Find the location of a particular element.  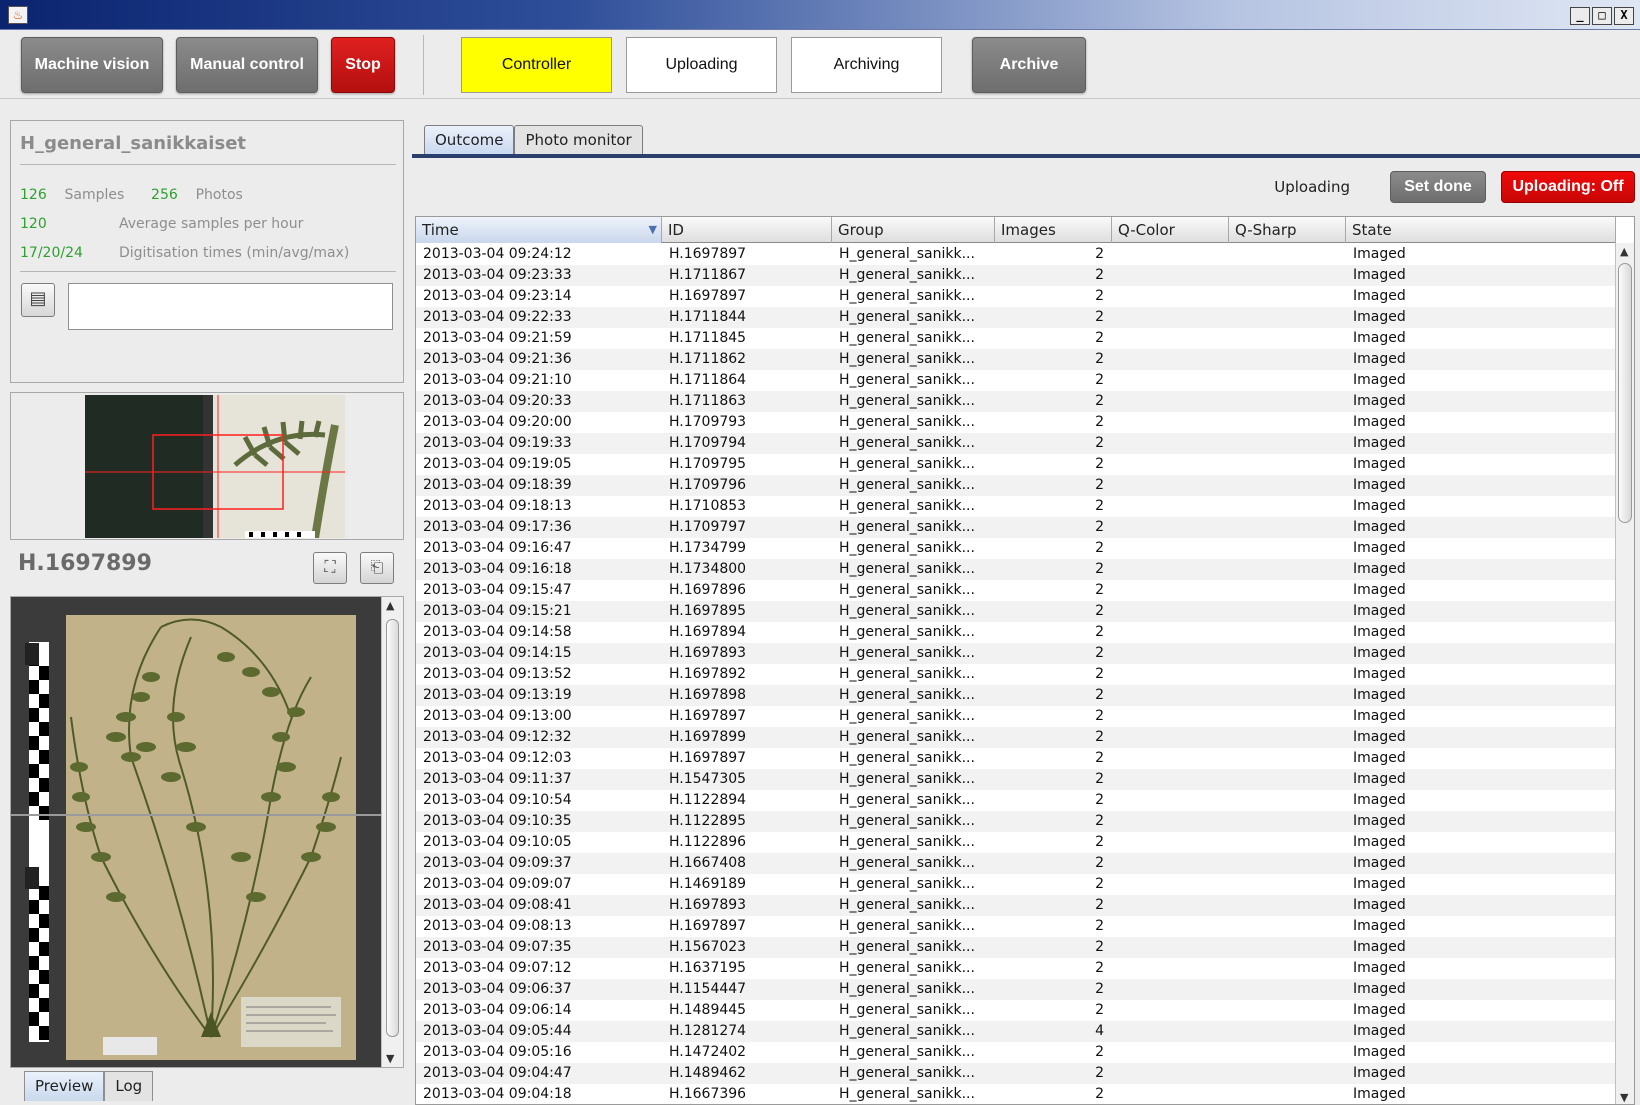

note-icon: ▤ is located at coordinates (38, 300).